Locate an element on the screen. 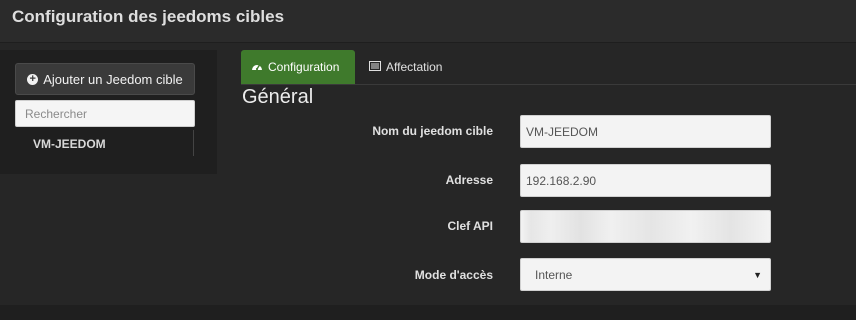 Image resolution: width=856 pixels, height=320 pixels. title-bar: Configuration des jeedoms cibles is located at coordinates (428, 21).